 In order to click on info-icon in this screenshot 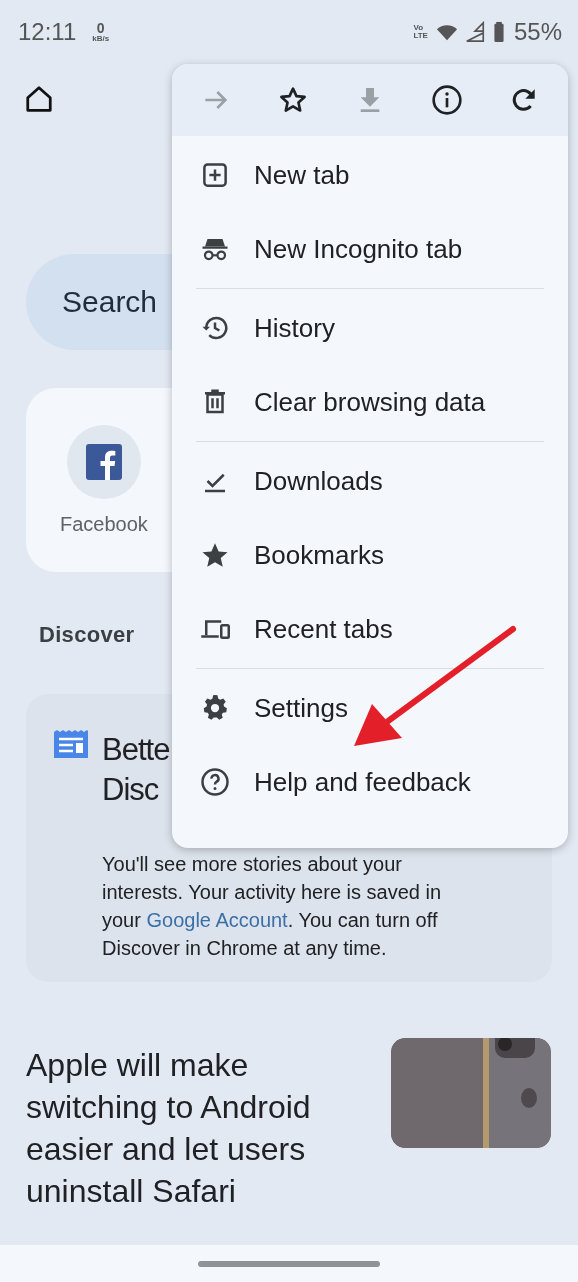, I will do `click(446, 100)`.